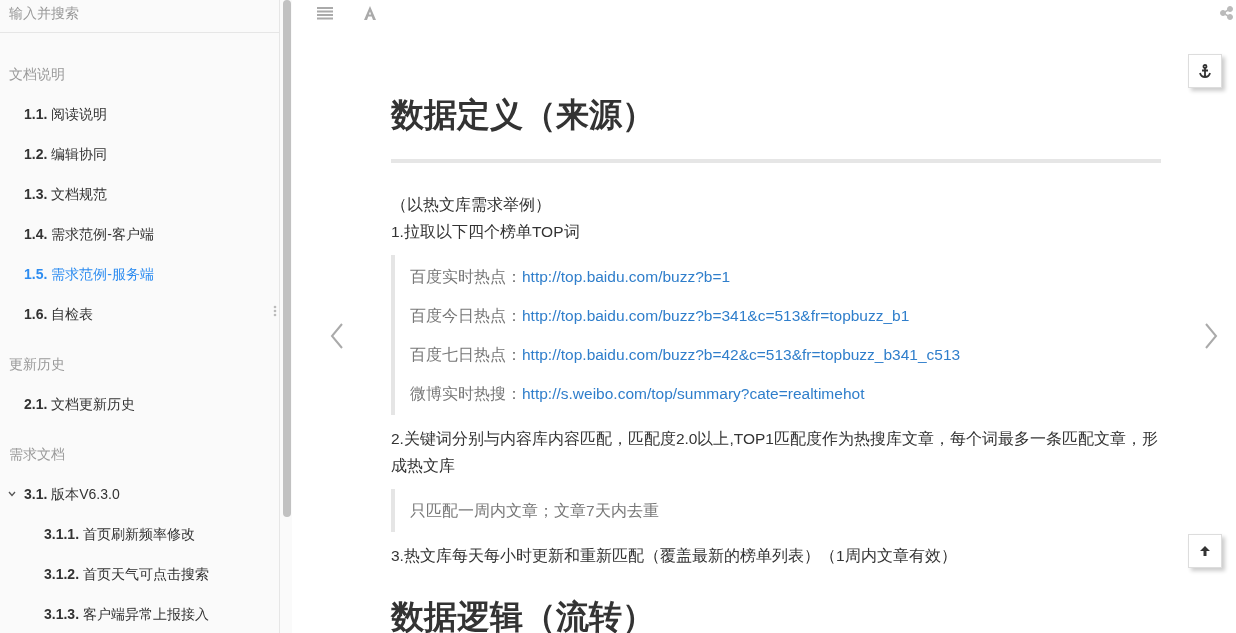 The width and height of the screenshot is (1236, 633). I want to click on quote-text: 百度实时热点：, so click(466, 276).